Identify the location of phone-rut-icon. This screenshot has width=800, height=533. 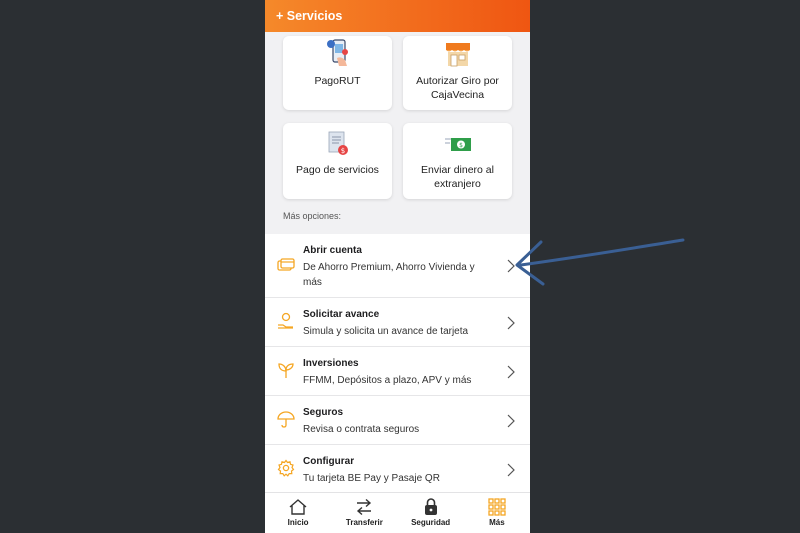
(338, 52).